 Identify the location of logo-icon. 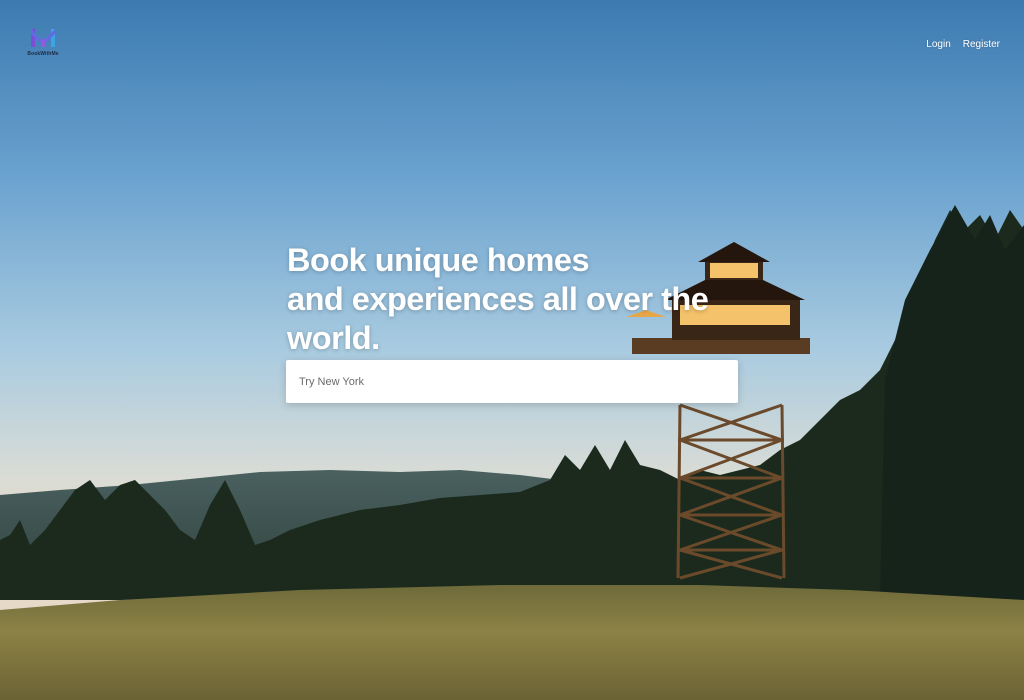
(43, 38).